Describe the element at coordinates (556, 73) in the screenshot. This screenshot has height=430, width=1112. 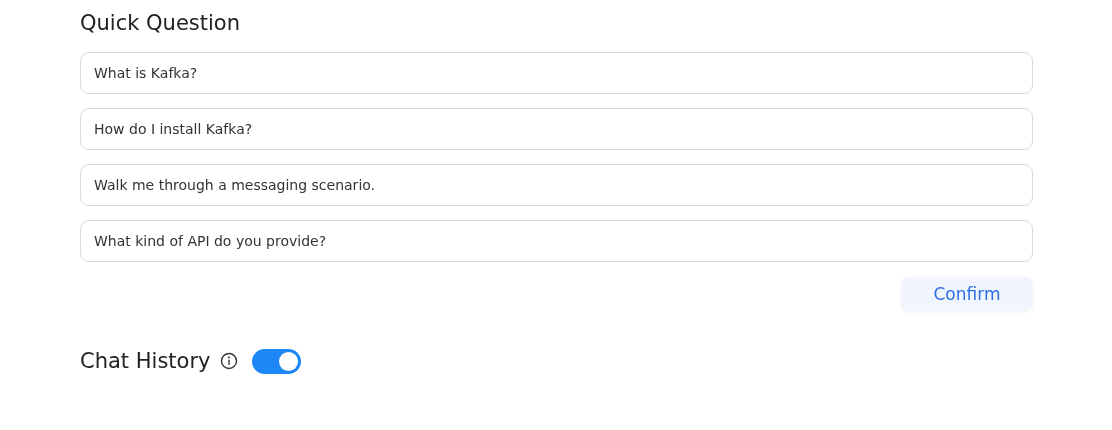
I see `question-field: What is Kafka?` at that location.